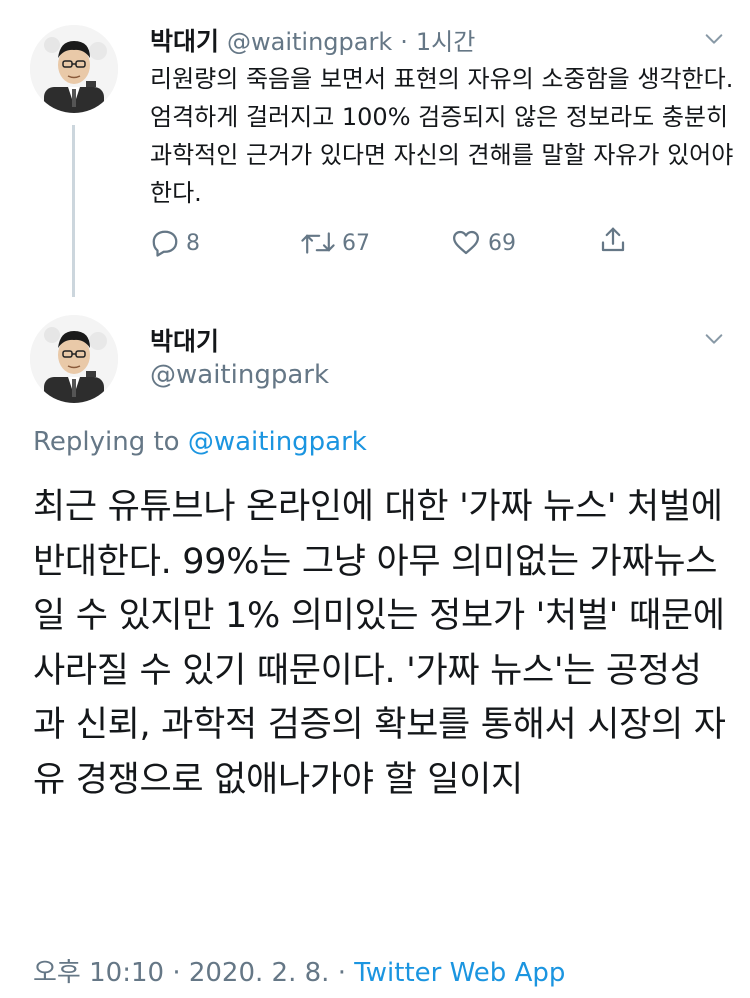 The width and height of the screenshot is (750, 998). I want to click on tweet1-header: 박대기 @waitingpark · 1시간, so click(312, 40).